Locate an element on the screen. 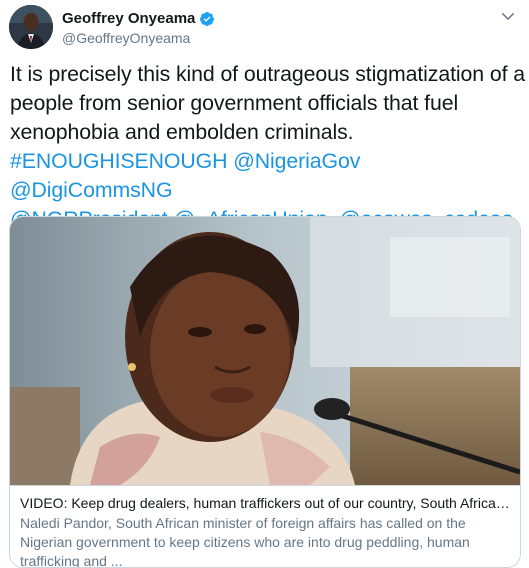  verified-badge-icon is located at coordinates (207, 18).